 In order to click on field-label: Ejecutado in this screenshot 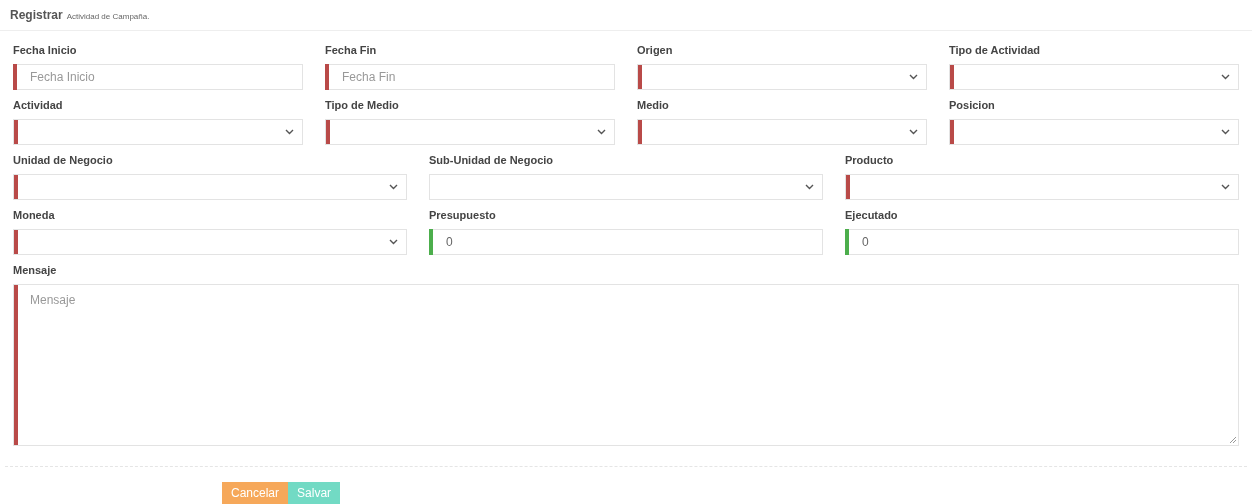, I will do `click(871, 215)`.